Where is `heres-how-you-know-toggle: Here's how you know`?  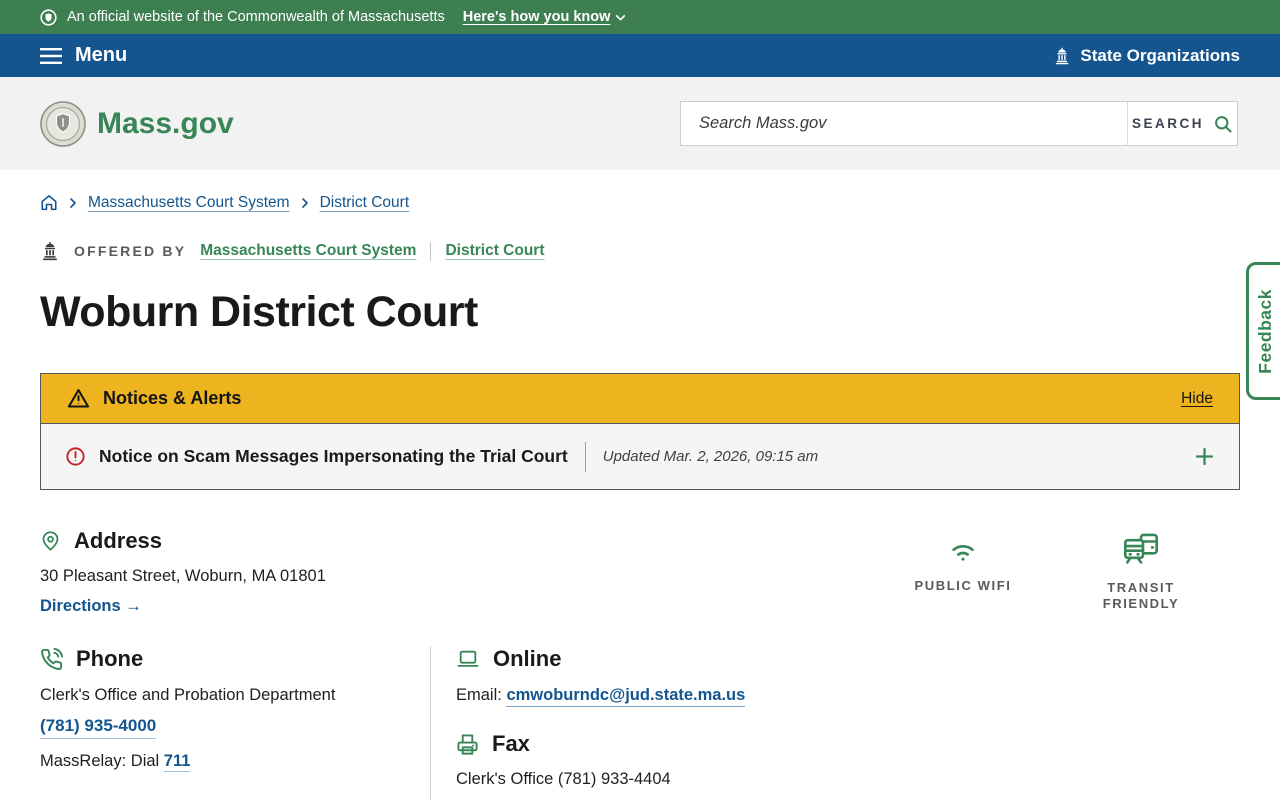
heres-how-you-know-toggle: Here's how you know is located at coordinates (545, 17).